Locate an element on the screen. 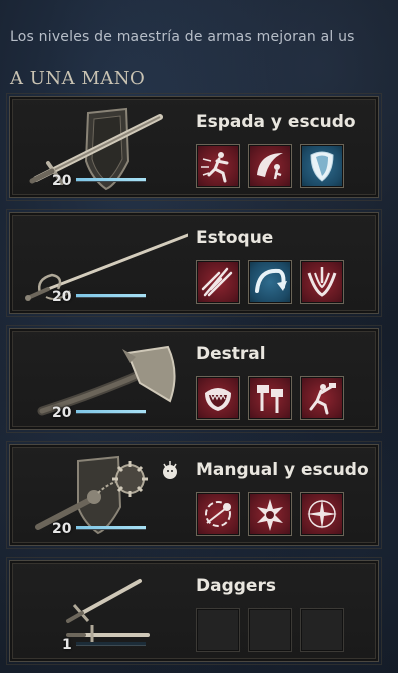 The width and height of the screenshot is (398, 673). shattering-strike-icon is located at coordinates (270, 514).